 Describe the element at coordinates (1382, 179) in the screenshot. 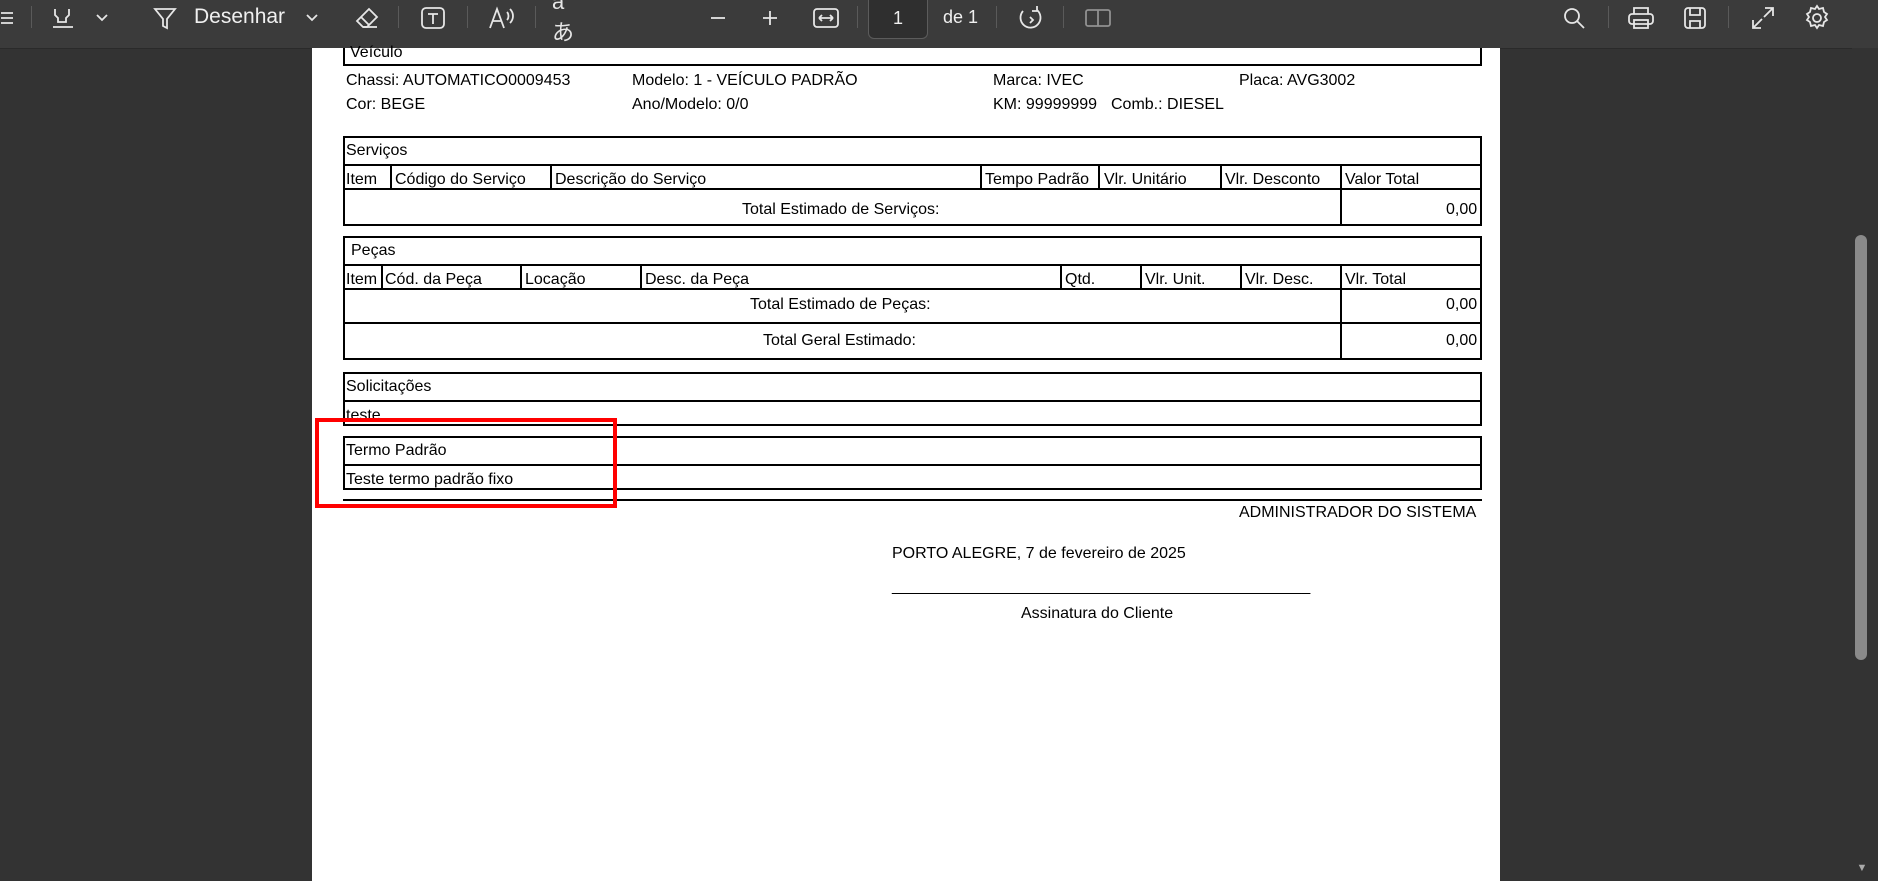

I see `servicos-col-valor-total: Valor Total` at that location.